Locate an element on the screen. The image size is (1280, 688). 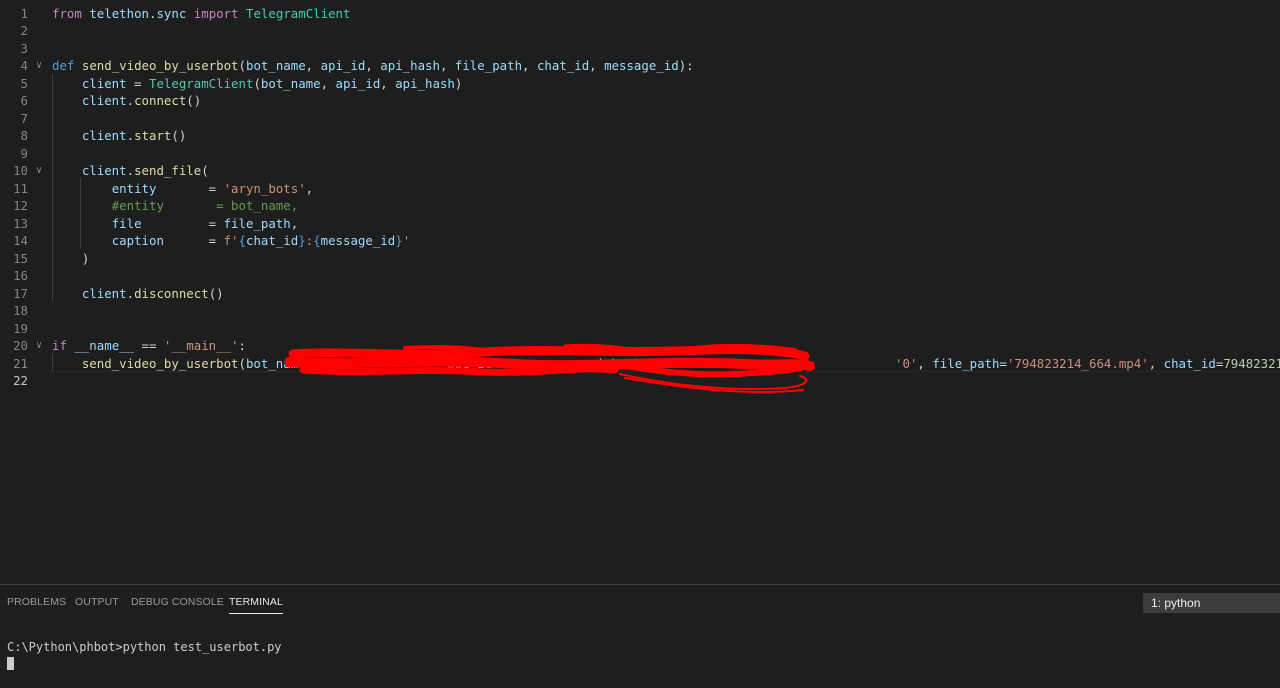
line-number: 13 is located at coordinates (20, 223).